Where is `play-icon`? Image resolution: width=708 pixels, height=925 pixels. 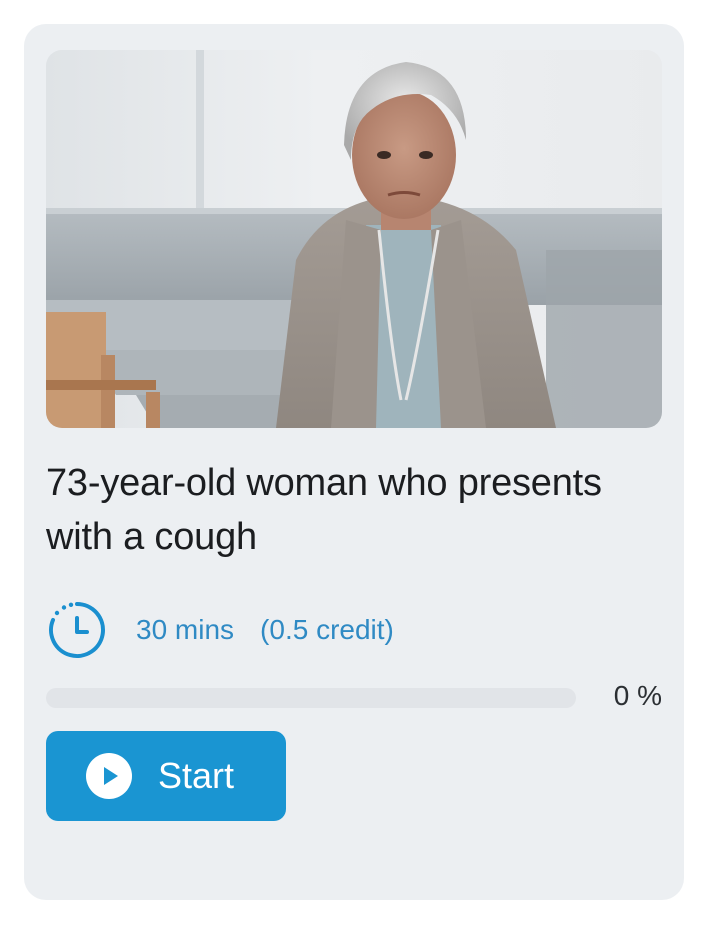
play-icon is located at coordinates (109, 776).